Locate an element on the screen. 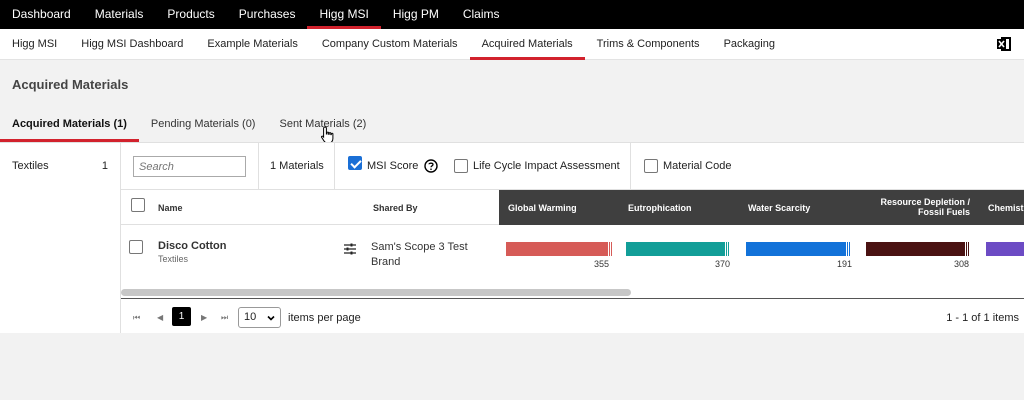 Image resolution: width=1024 pixels, height=400 pixels. row-checkbox is located at coordinates (136, 247).